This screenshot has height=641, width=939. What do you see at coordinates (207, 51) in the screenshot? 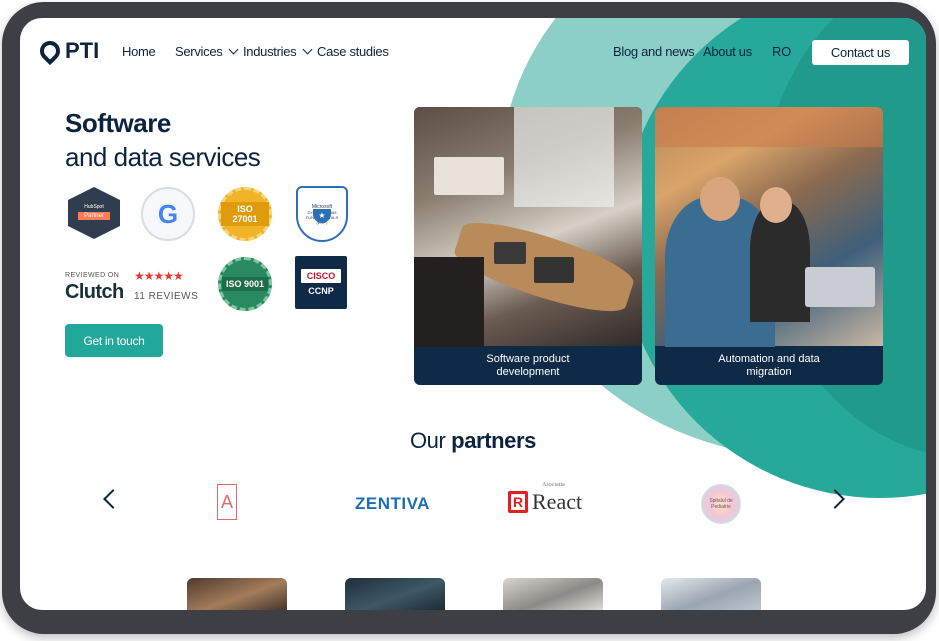
I see `nav-services: Services` at bounding box center [207, 51].